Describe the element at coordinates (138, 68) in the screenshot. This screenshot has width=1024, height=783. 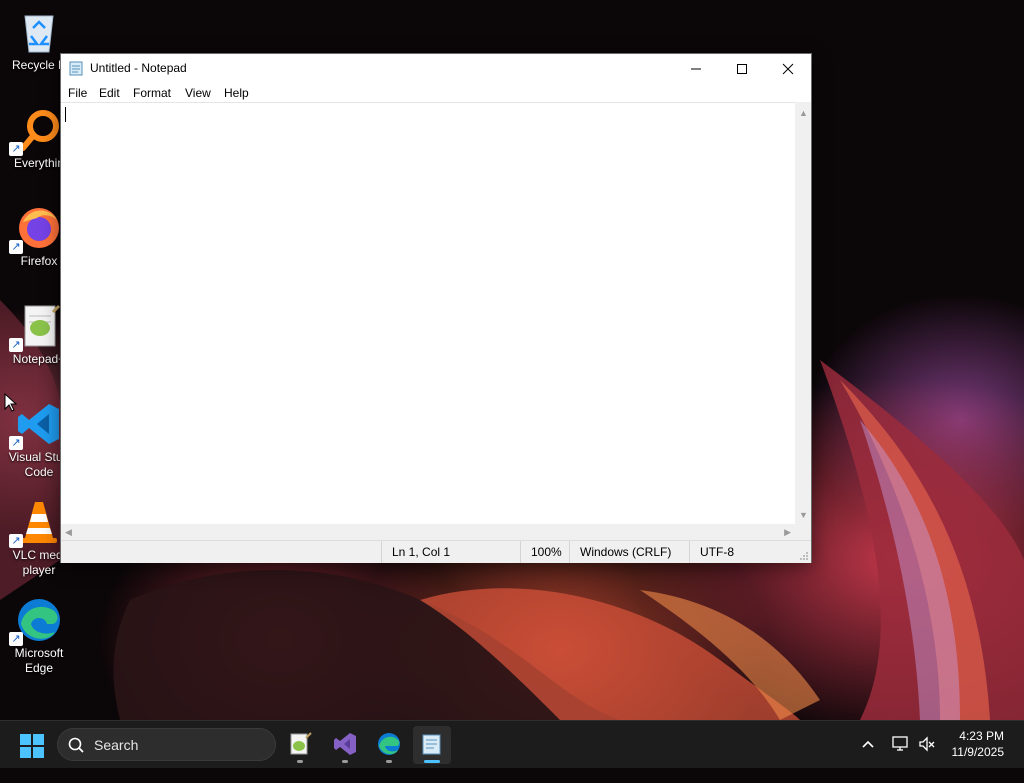
I see `window-title: Untitled - Notepad` at that location.